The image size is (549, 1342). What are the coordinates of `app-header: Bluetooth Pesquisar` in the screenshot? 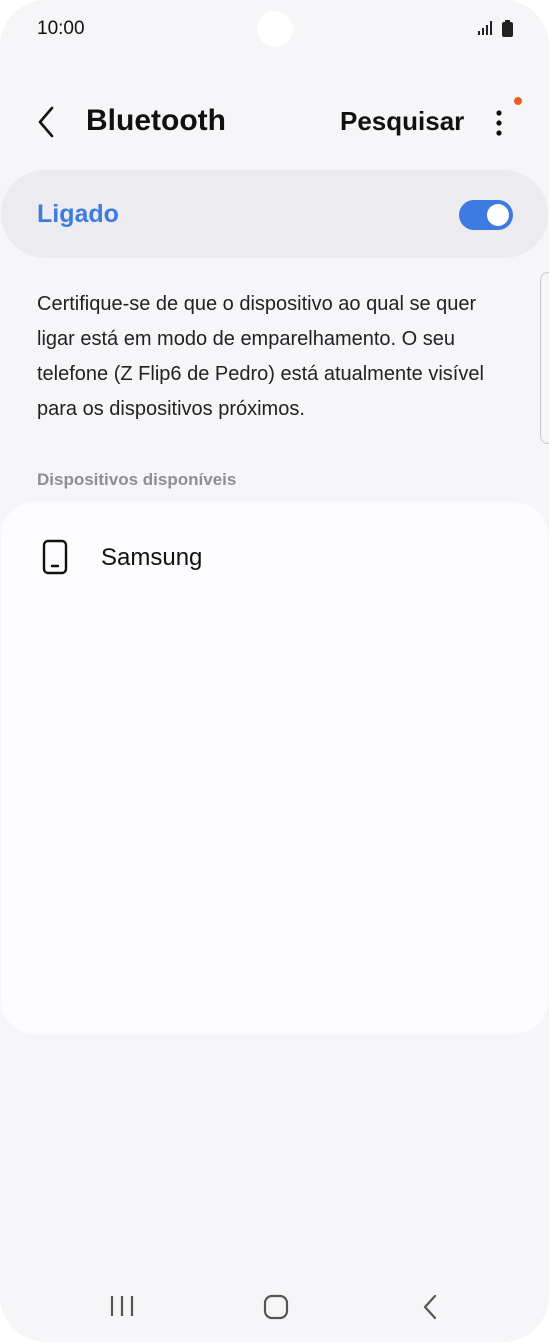 It's located at (274, 122).